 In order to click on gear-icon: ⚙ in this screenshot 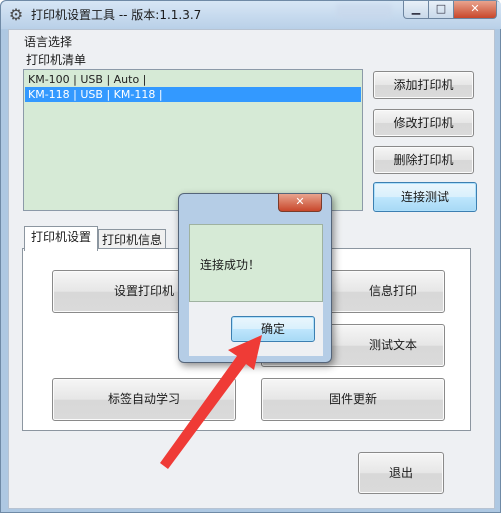, I will do `click(16, 14)`.